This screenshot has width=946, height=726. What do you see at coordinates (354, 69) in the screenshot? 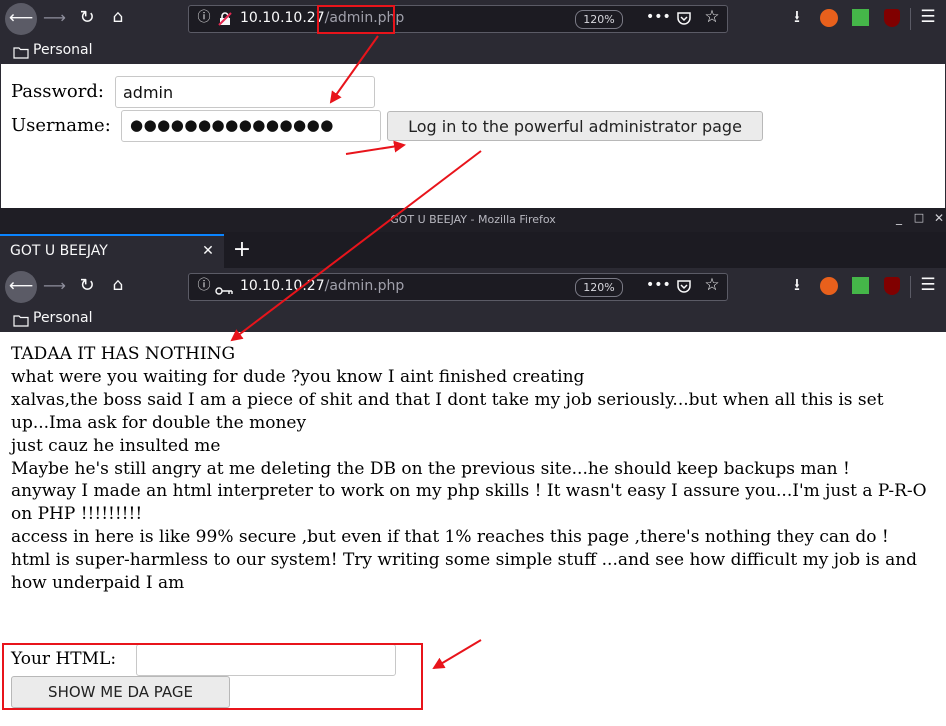
I see `arrow-url-to-password` at bounding box center [354, 69].